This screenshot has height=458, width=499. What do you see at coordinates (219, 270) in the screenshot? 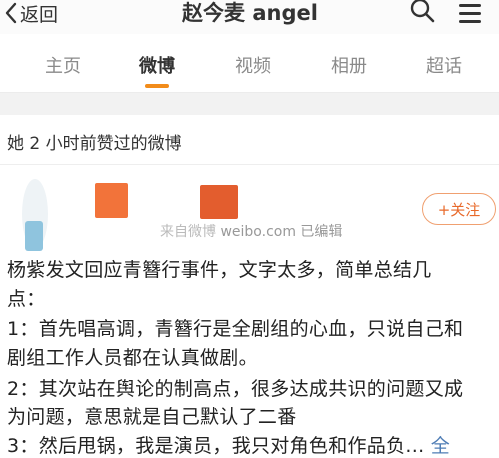
I see `post-text-line: 杨紫发文回应青簪行事件，文字太多，简单总结几` at bounding box center [219, 270].